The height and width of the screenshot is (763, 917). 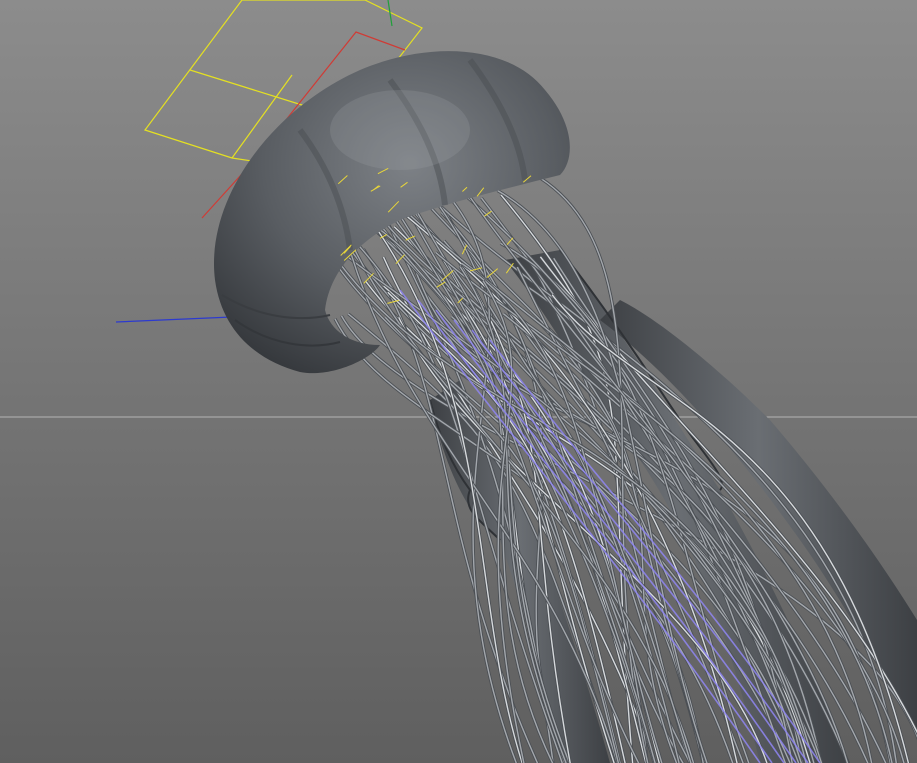 What do you see at coordinates (400, 130) in the screenshot?
I see `bell-specular` at bounding box center [400, 130].